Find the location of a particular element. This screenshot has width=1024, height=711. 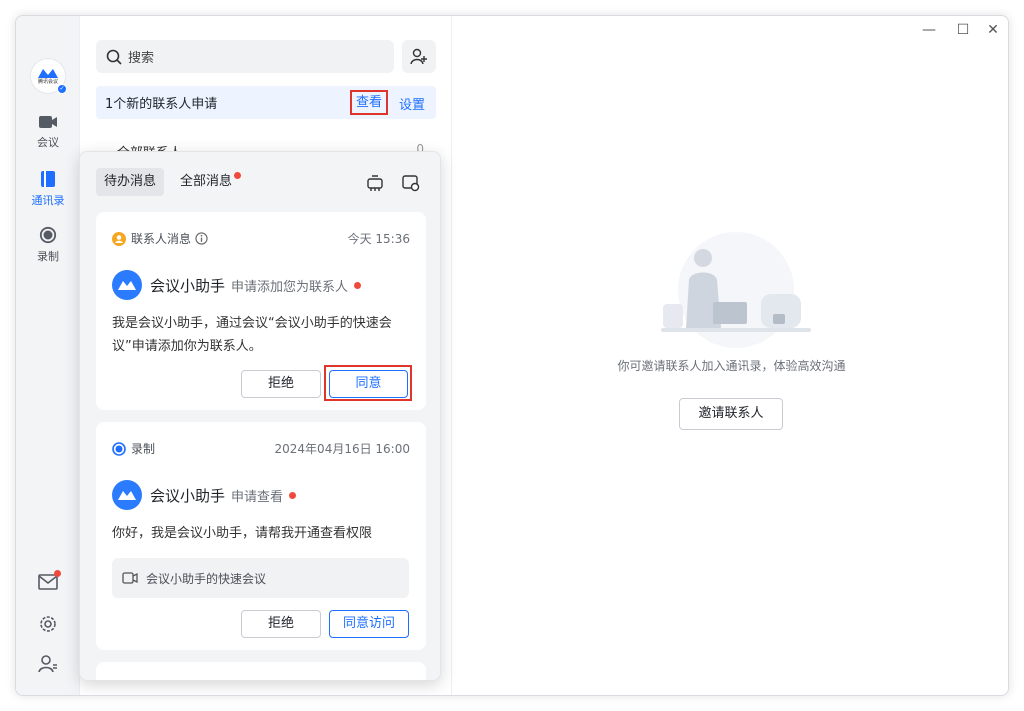

card-header: 录制 2024年04月16日 16:00 is located at coordinates (261, 448).